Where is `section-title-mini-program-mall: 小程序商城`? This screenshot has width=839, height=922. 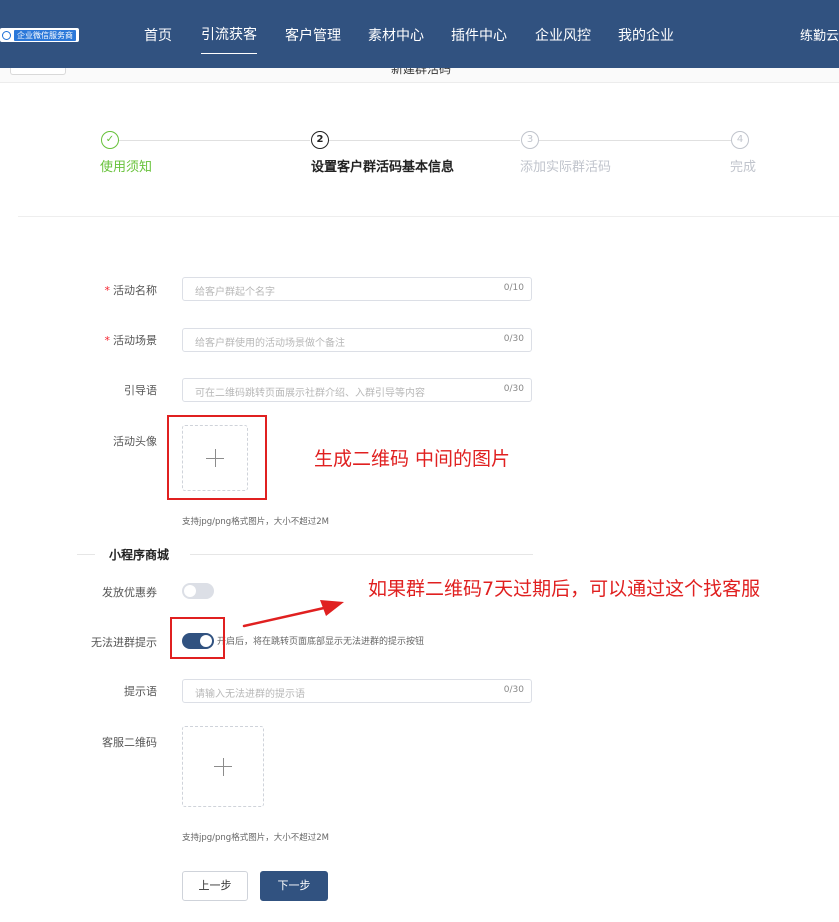 section-title-mini-program-mall: 小程序商城 is located at coordinates (139, 555).